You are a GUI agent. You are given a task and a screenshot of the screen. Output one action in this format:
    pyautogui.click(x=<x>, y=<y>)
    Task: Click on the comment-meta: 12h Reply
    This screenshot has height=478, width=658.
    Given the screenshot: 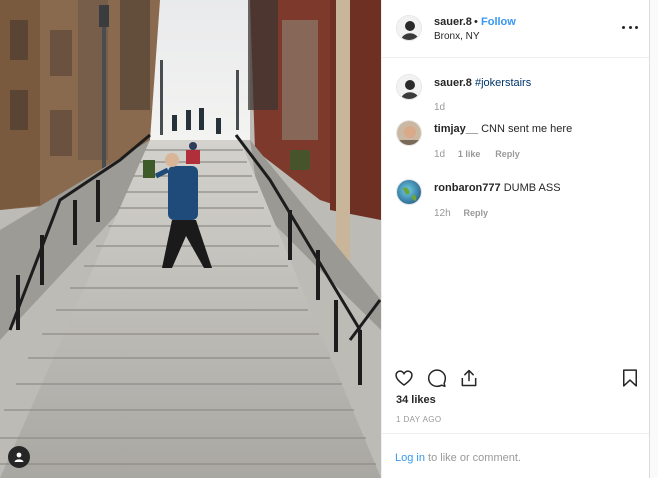 What is the action you would take?
    pyautogui.click(x=467, y=213)
    